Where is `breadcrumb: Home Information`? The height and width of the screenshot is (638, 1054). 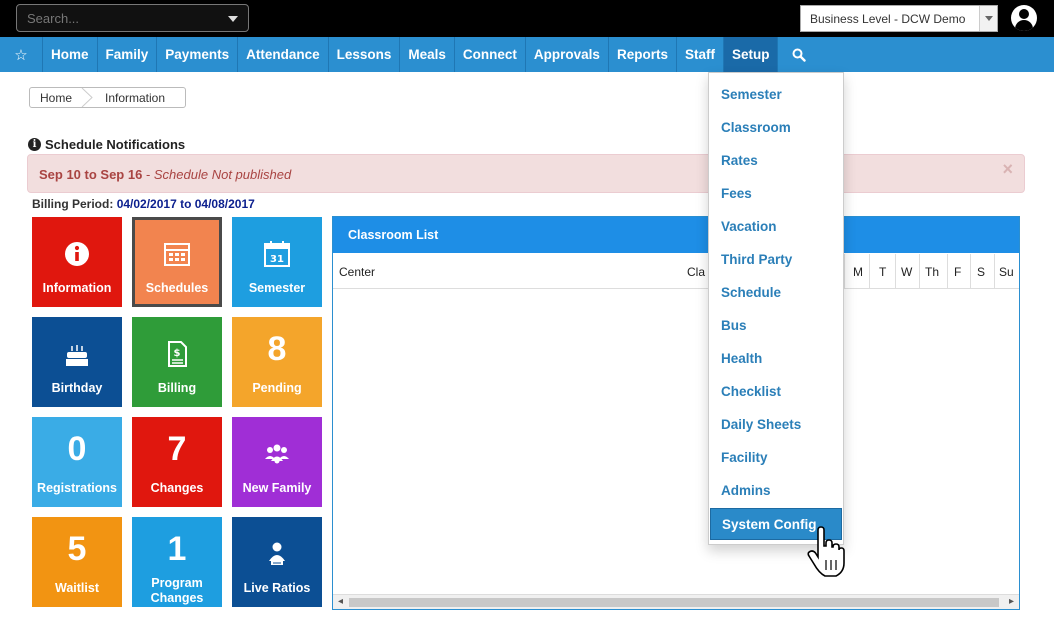
breadcrumb: Home Information is located at coordinates (107, 97).